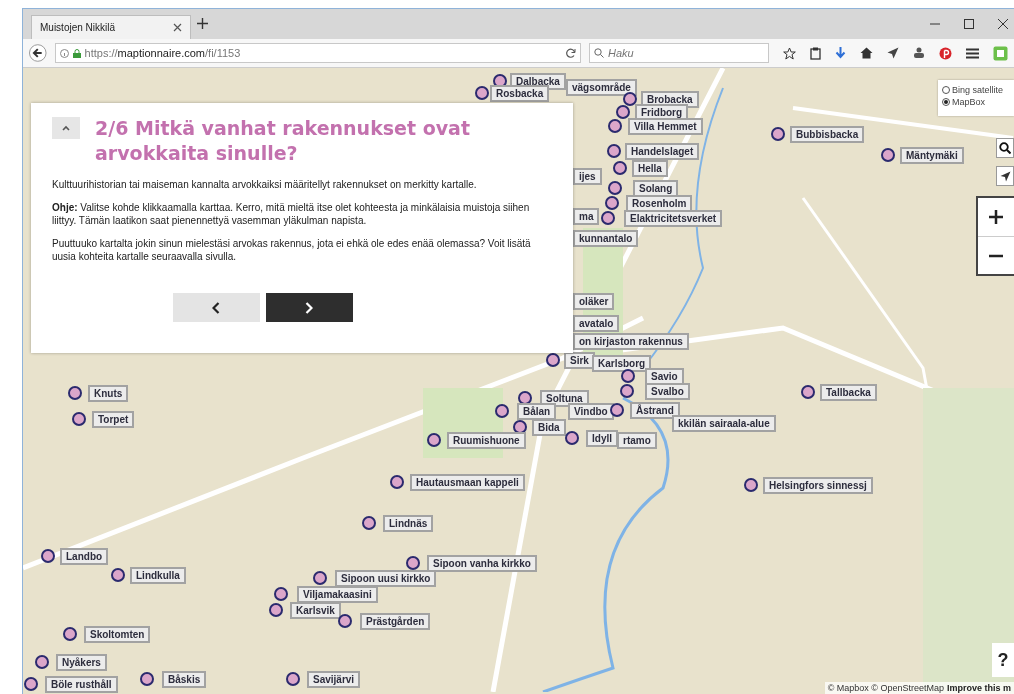 This screenshot has width=1014, height=694. What do you see at coordinates (586, 216) in the screenshot?
I see `marker-label: ma` at bounding box center [586, 216].